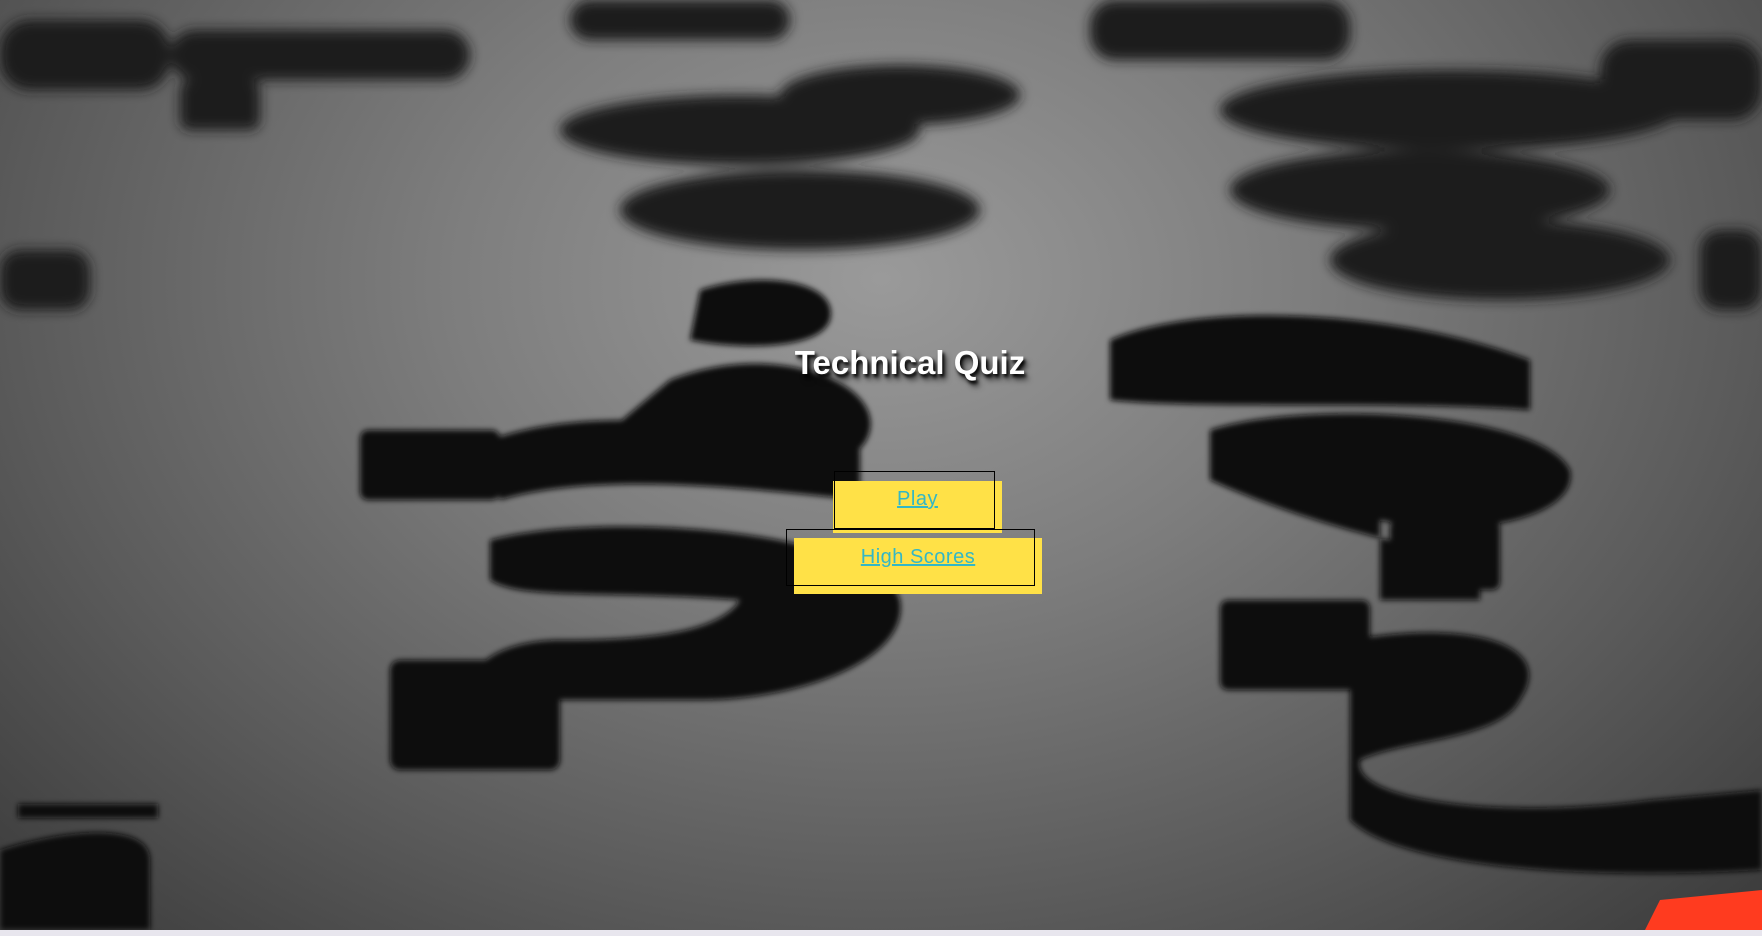 The image size is (1762, 936). I want to click on play-button: Play, so click(917, 507).